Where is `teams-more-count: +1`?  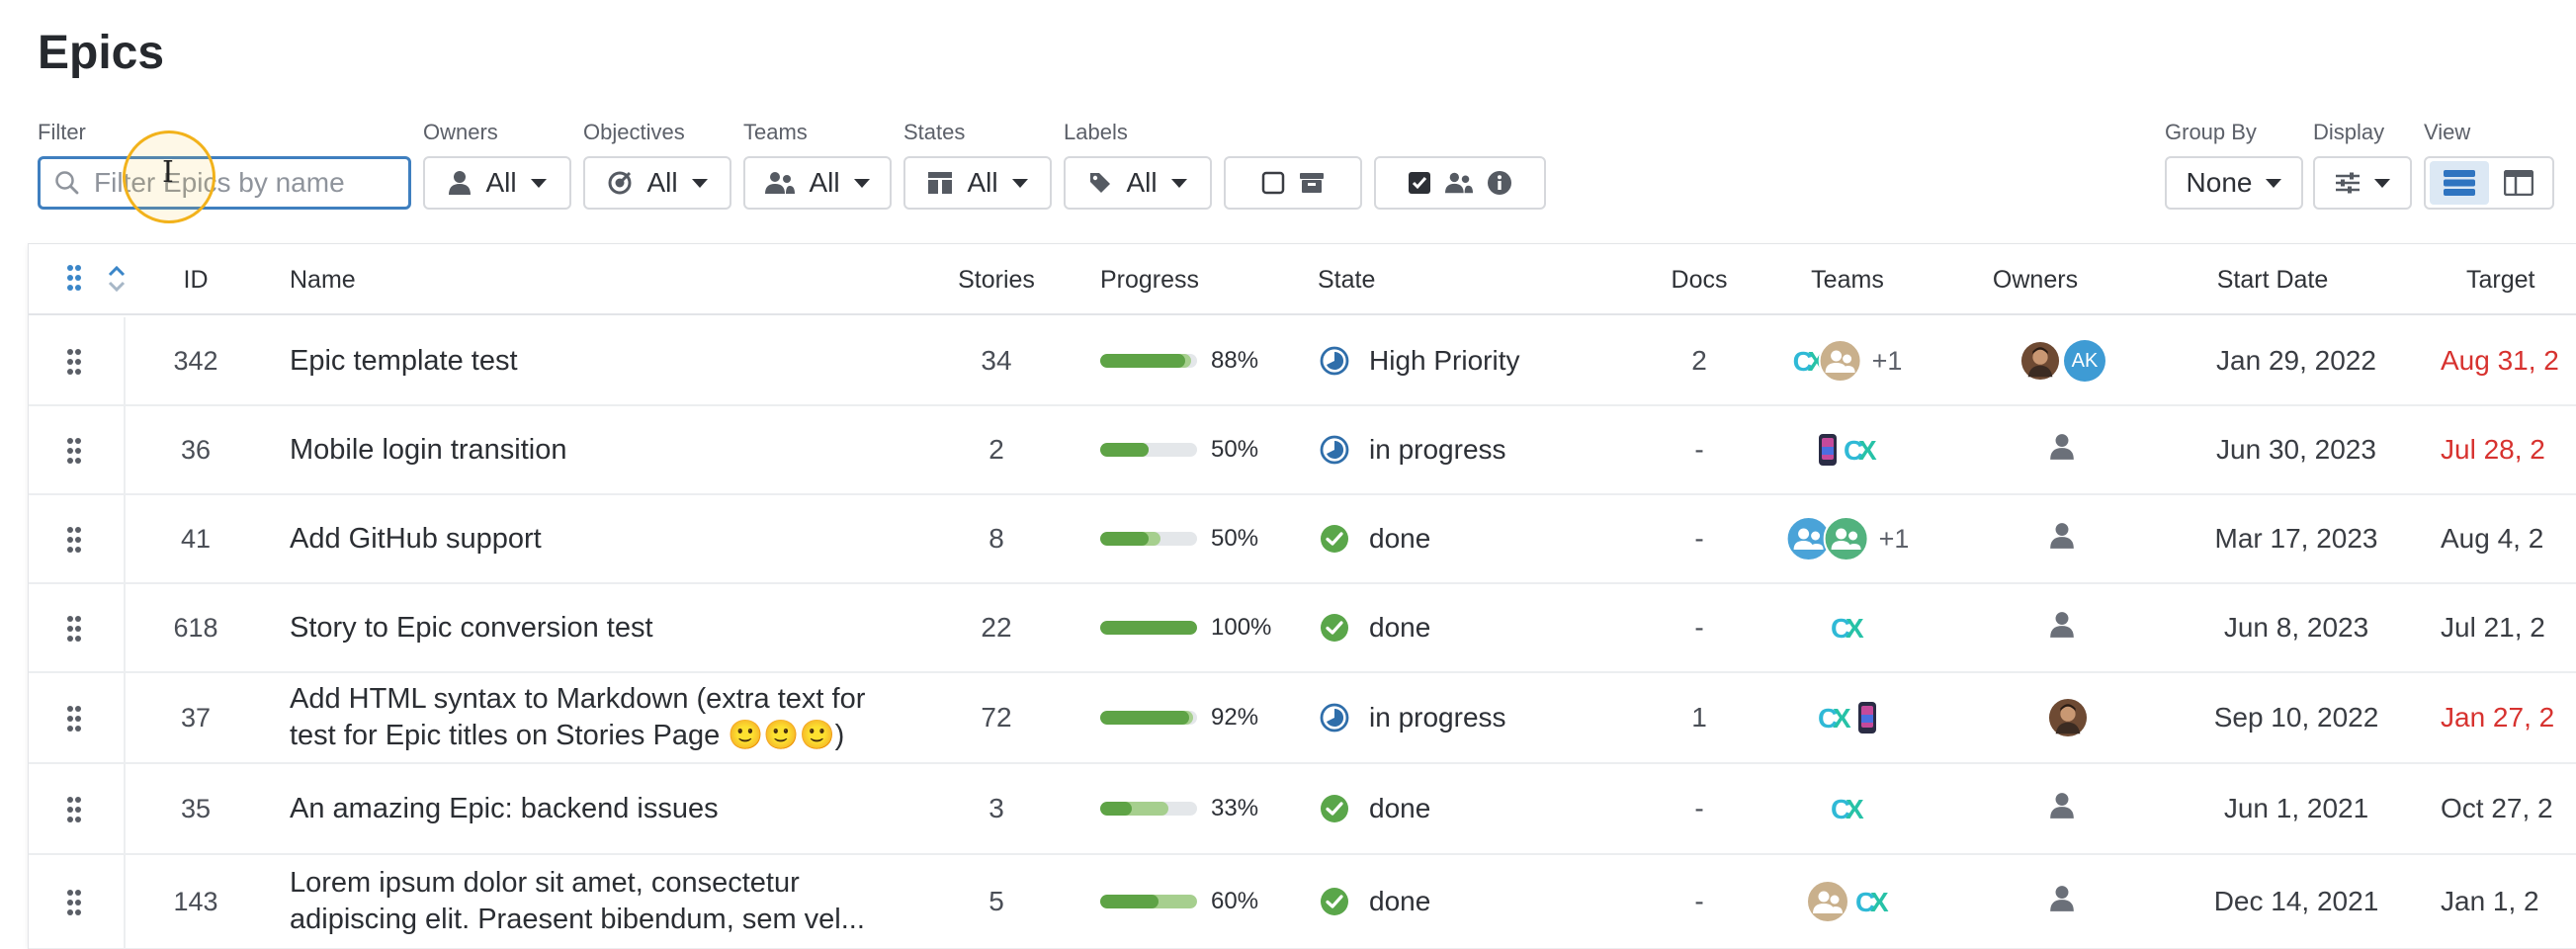 teams-more-count: +1 is located at coordinates (1887, 360).